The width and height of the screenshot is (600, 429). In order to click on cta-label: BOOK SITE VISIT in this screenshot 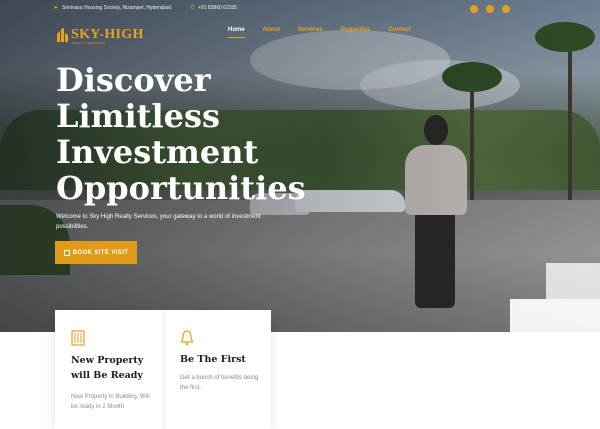, I will do `click(100, 252)`.